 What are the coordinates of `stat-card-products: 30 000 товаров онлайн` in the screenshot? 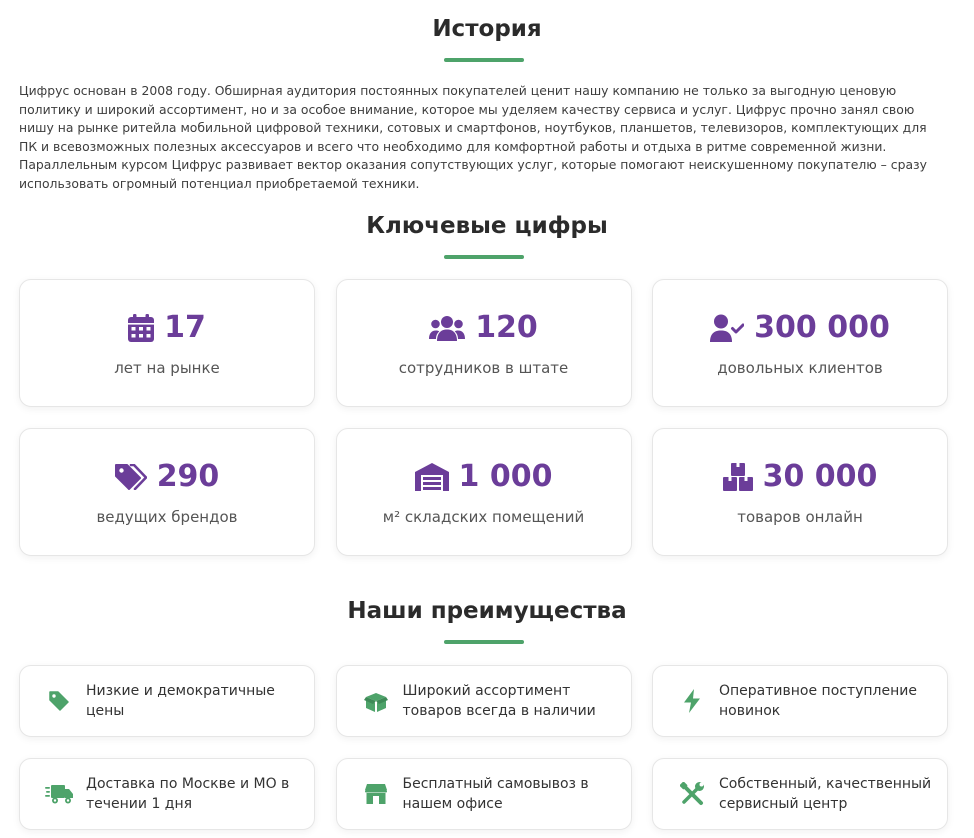 It's located at (800, 492).